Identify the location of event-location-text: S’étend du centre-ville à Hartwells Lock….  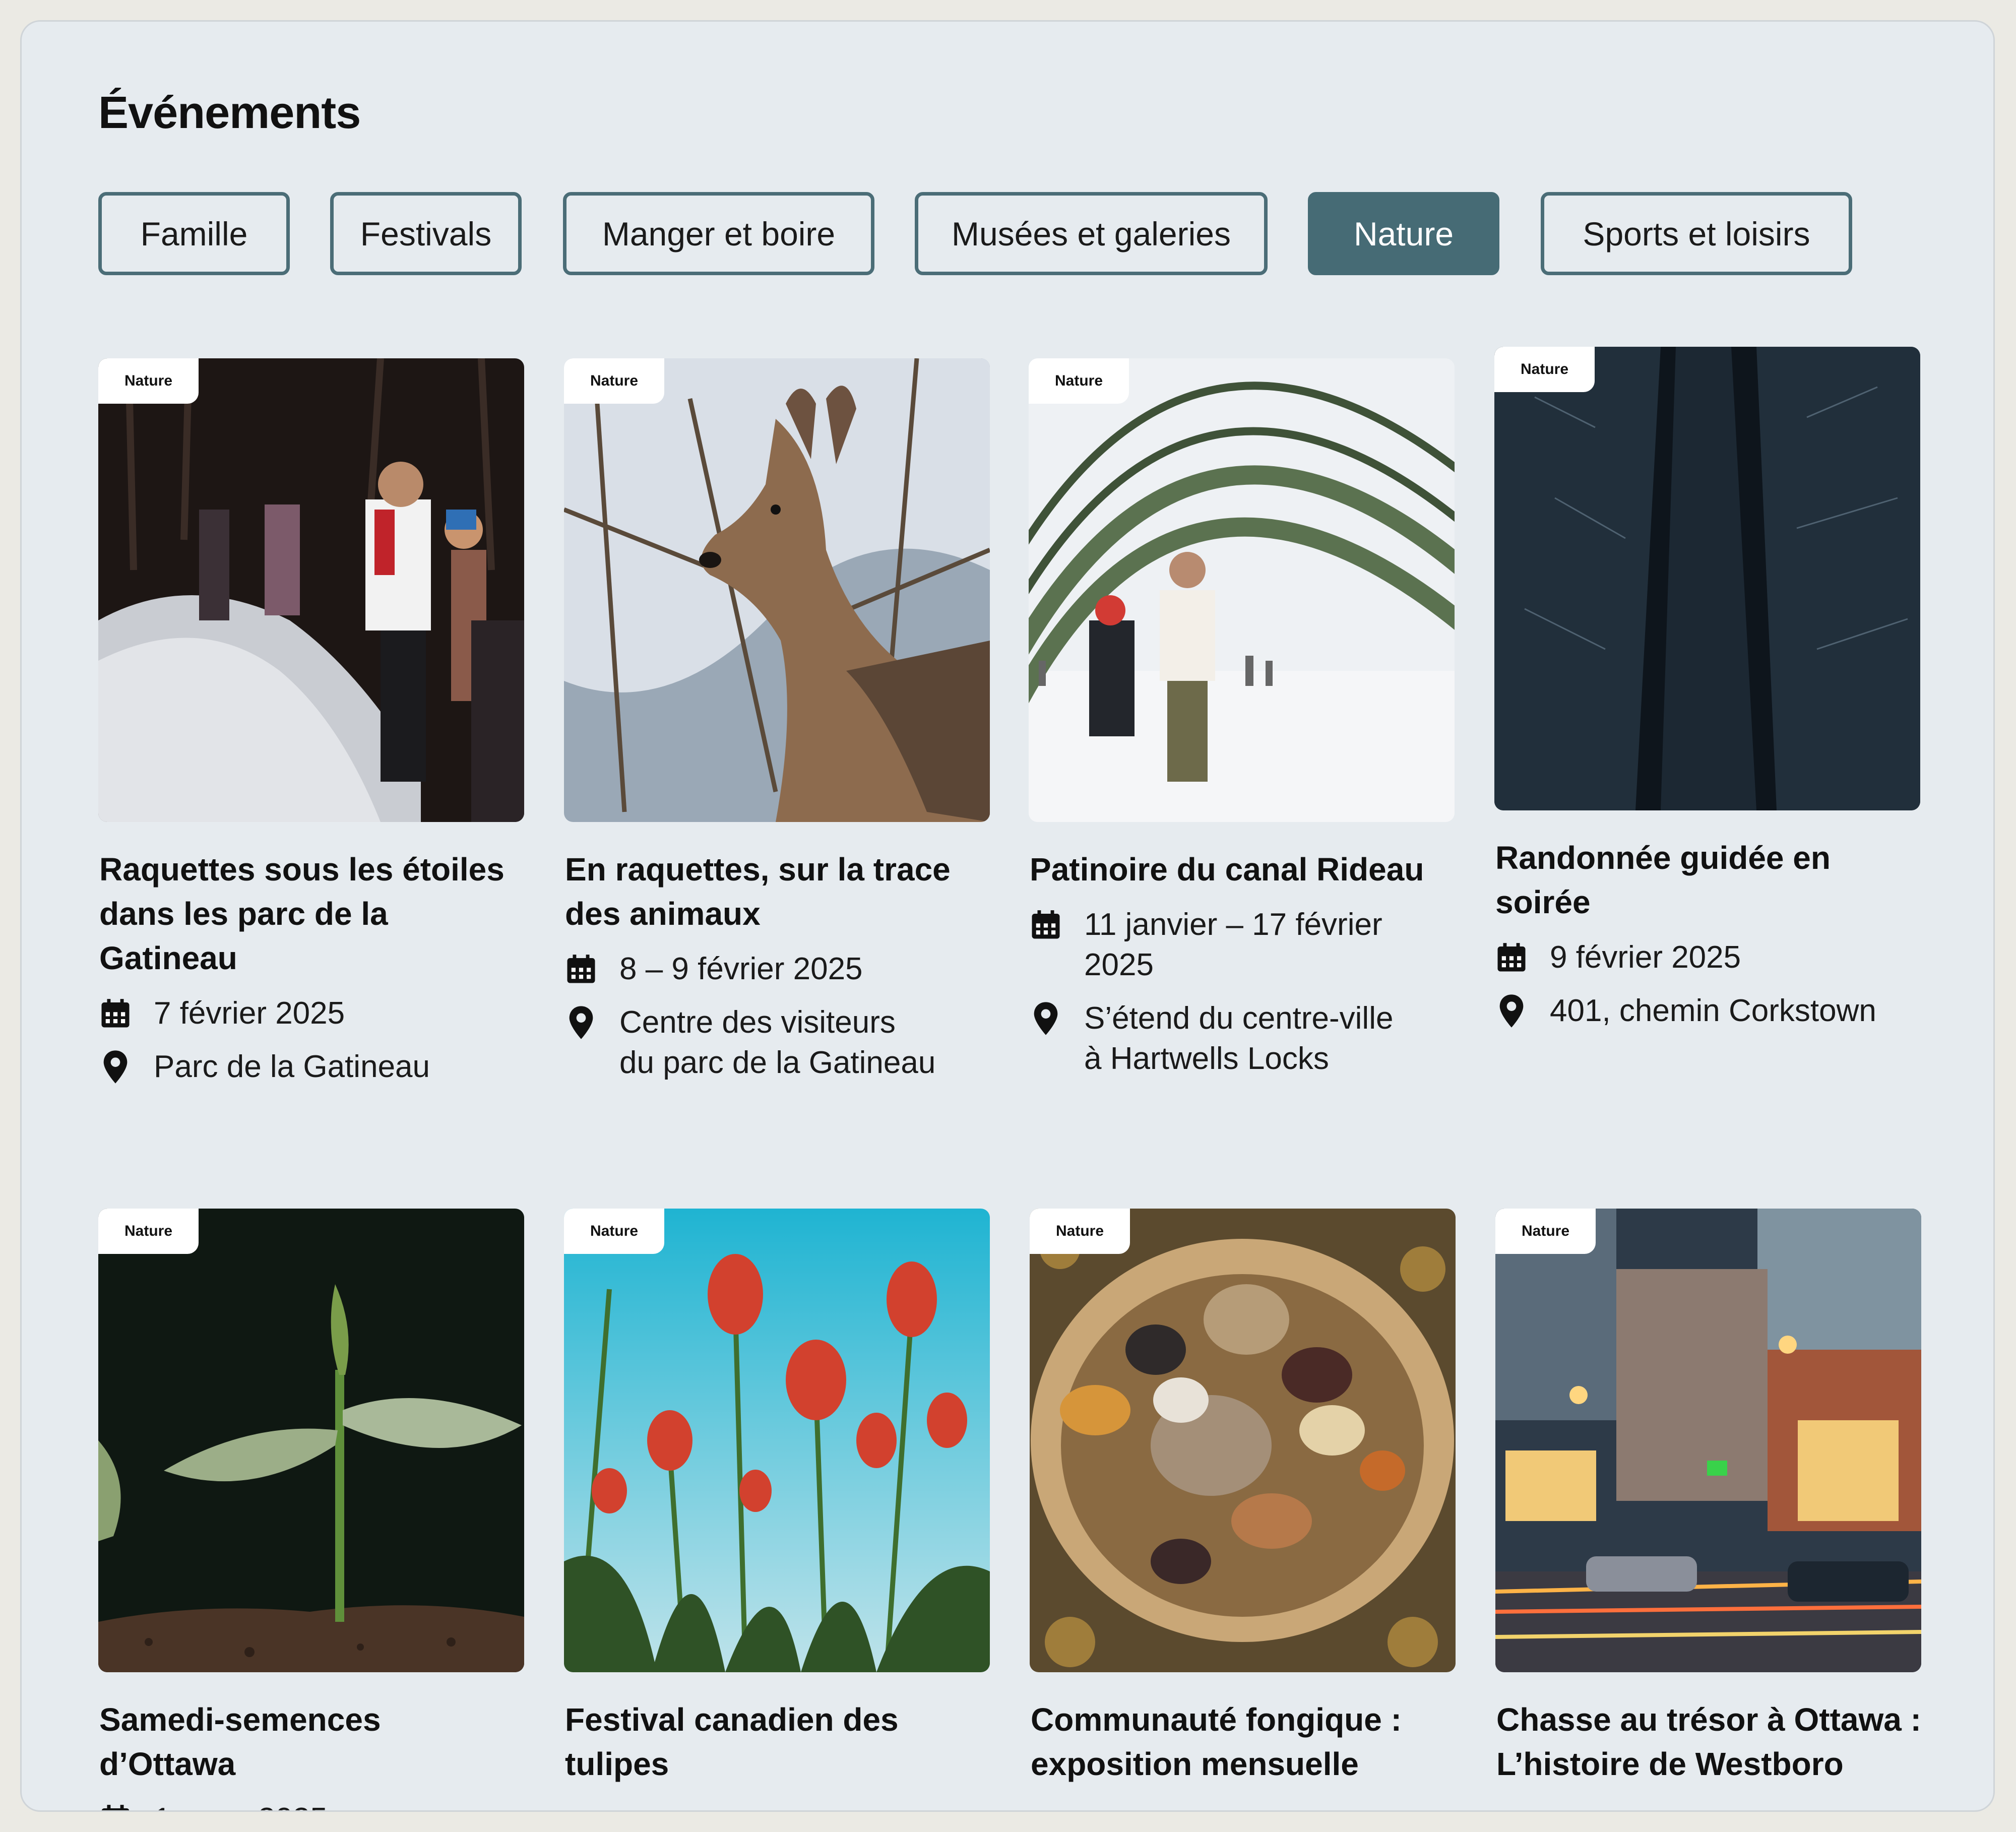
(1239, 1038).